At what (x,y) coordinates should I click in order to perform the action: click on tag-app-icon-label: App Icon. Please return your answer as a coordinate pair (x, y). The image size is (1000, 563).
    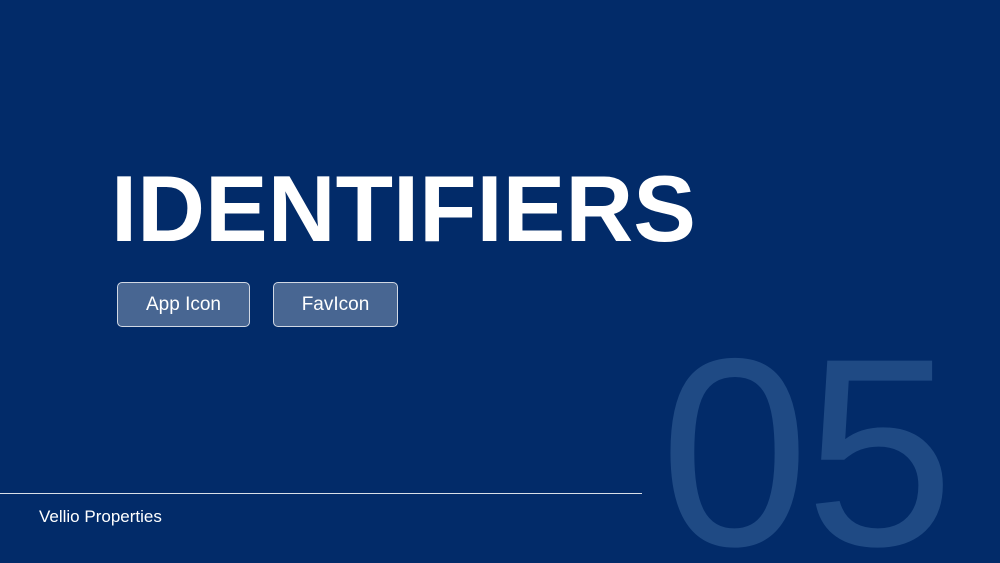
    Looking at the image, I should click on (183, 304).